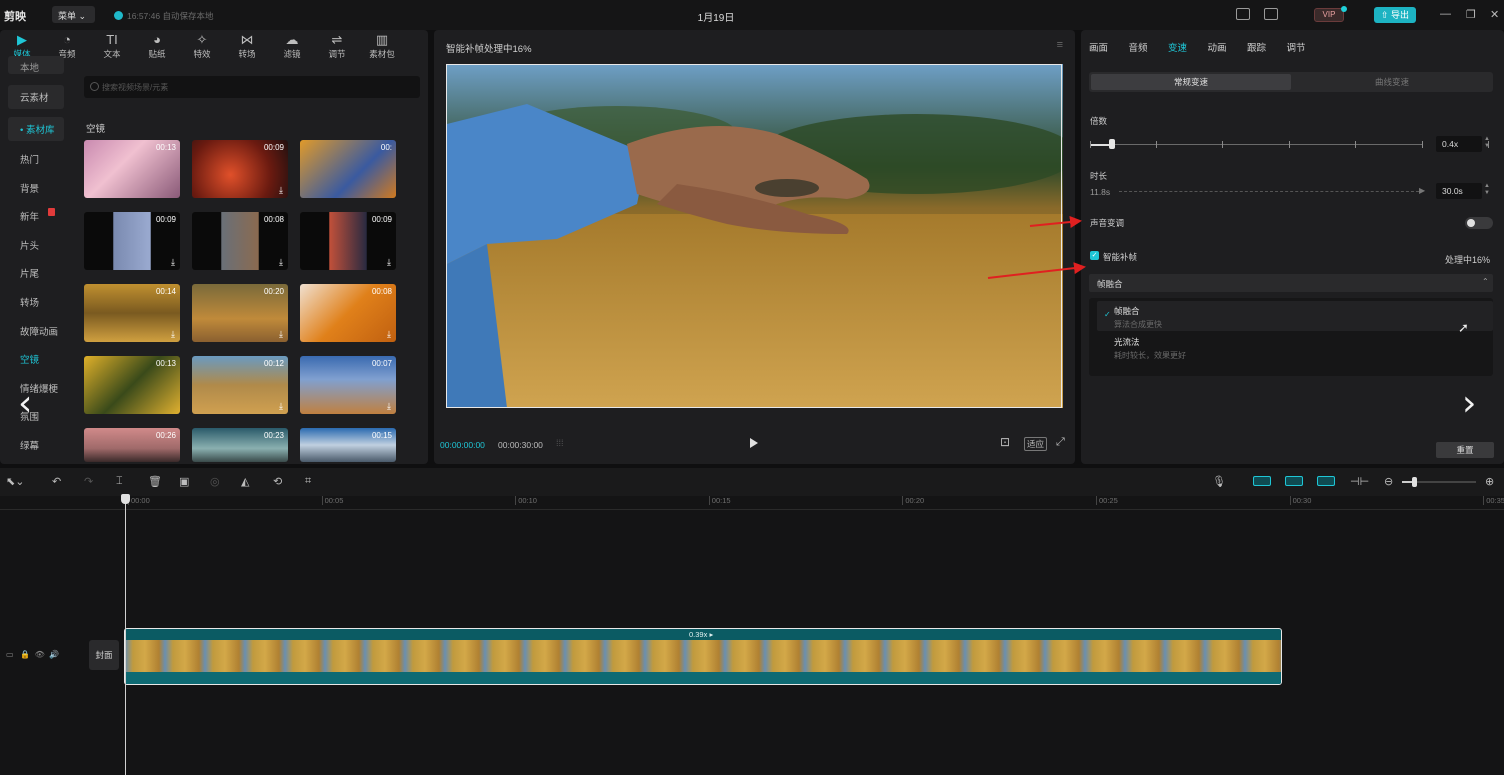 This screenshot has height=775, width=1504. What do you see at coordinates (1191, 82) in the screenshot?
I see `normal-speed-tab: 常规变速` at bounding box center [1191, 82].